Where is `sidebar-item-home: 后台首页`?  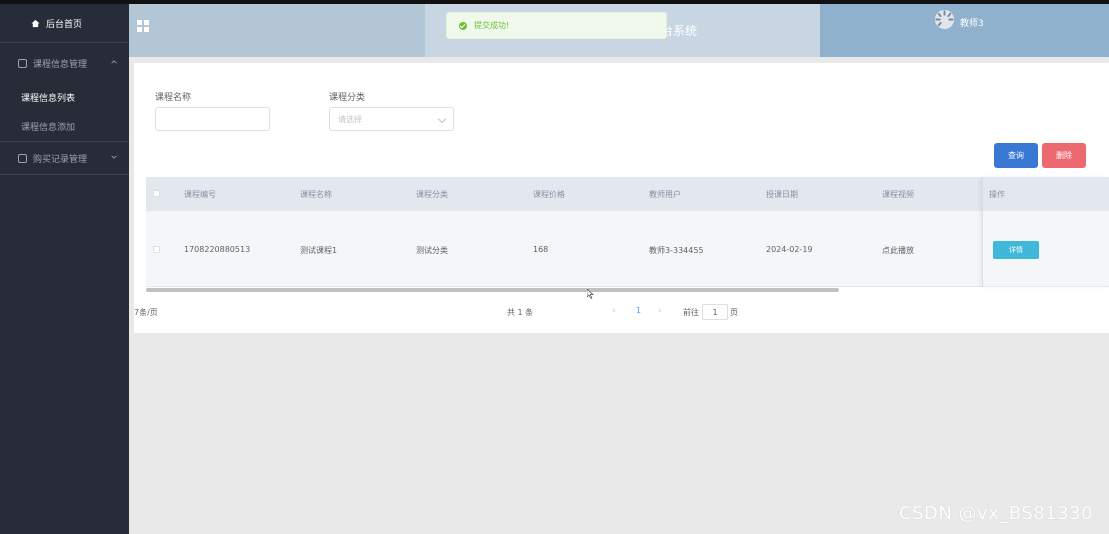
sidebar-item-home: 后台首页 is located at coordinates (64, 23).